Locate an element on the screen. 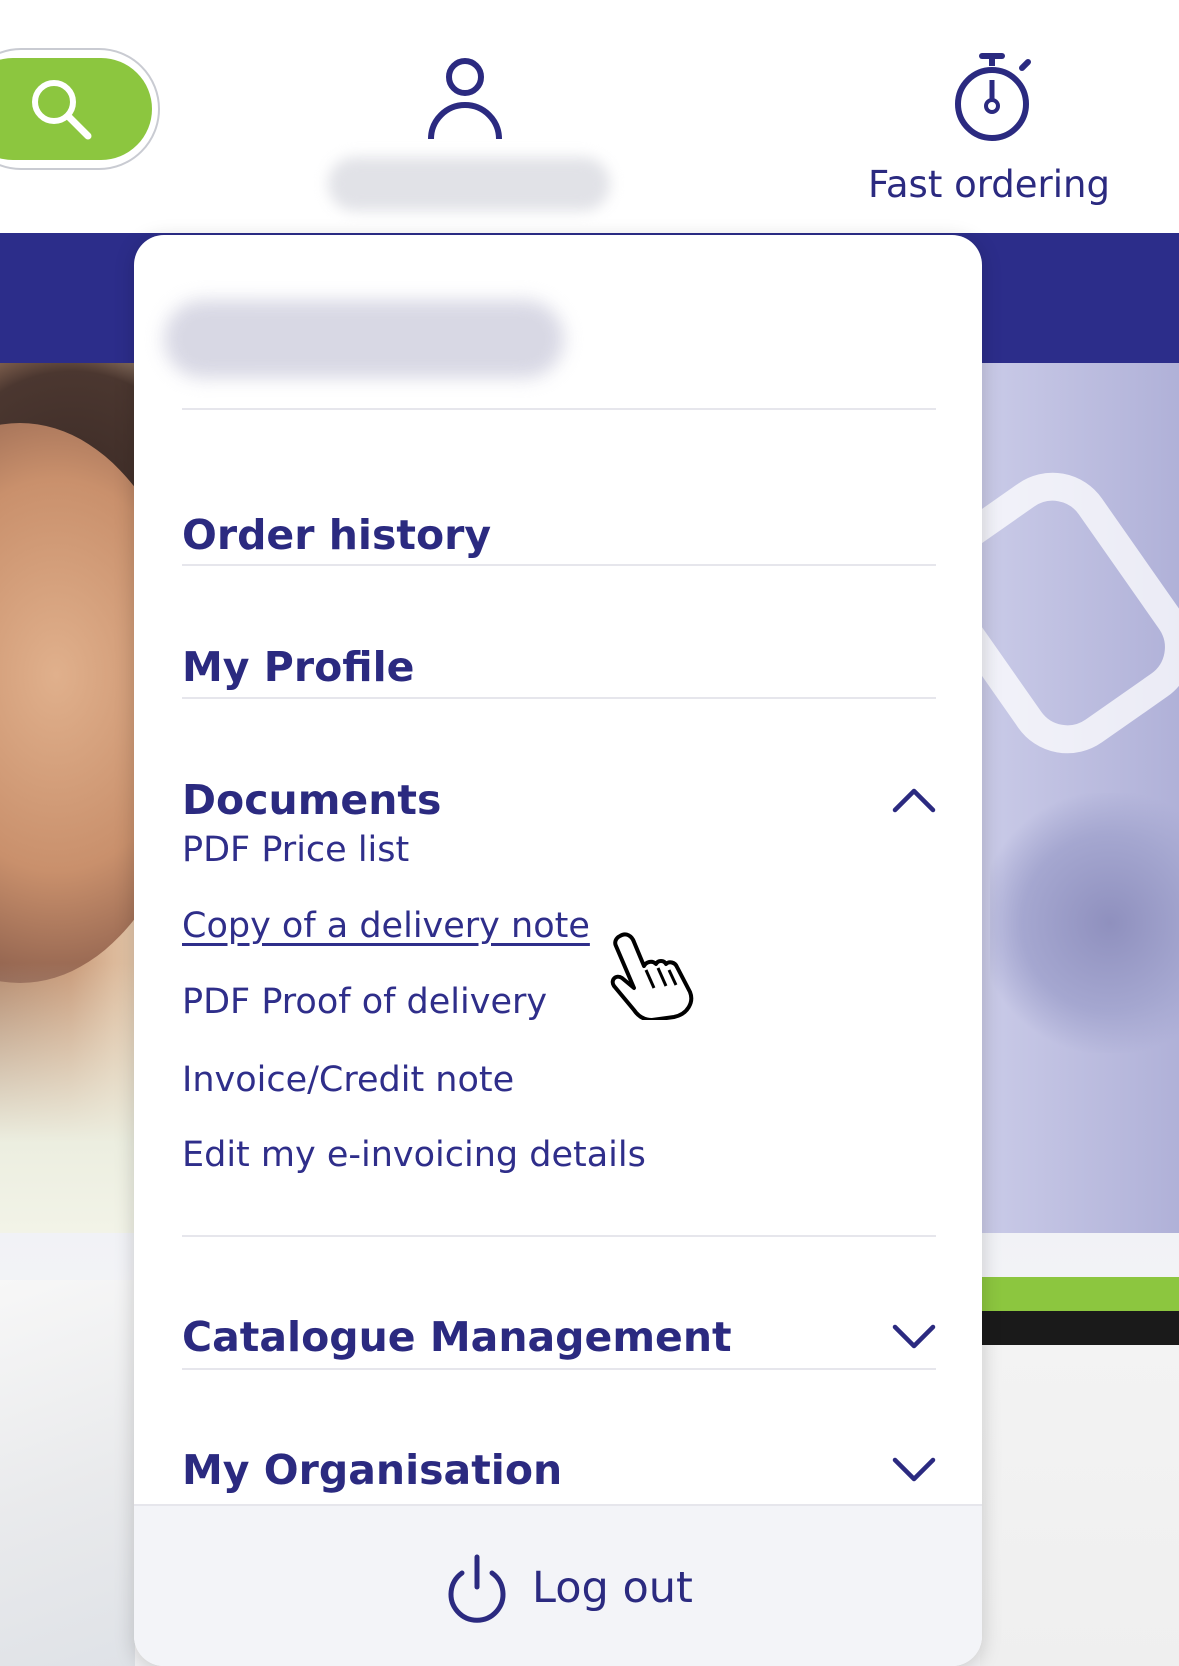 This screenshot has height=1666, width=1179. menu-my-organisation: My Organisation is located at coordinates (559, 1470).